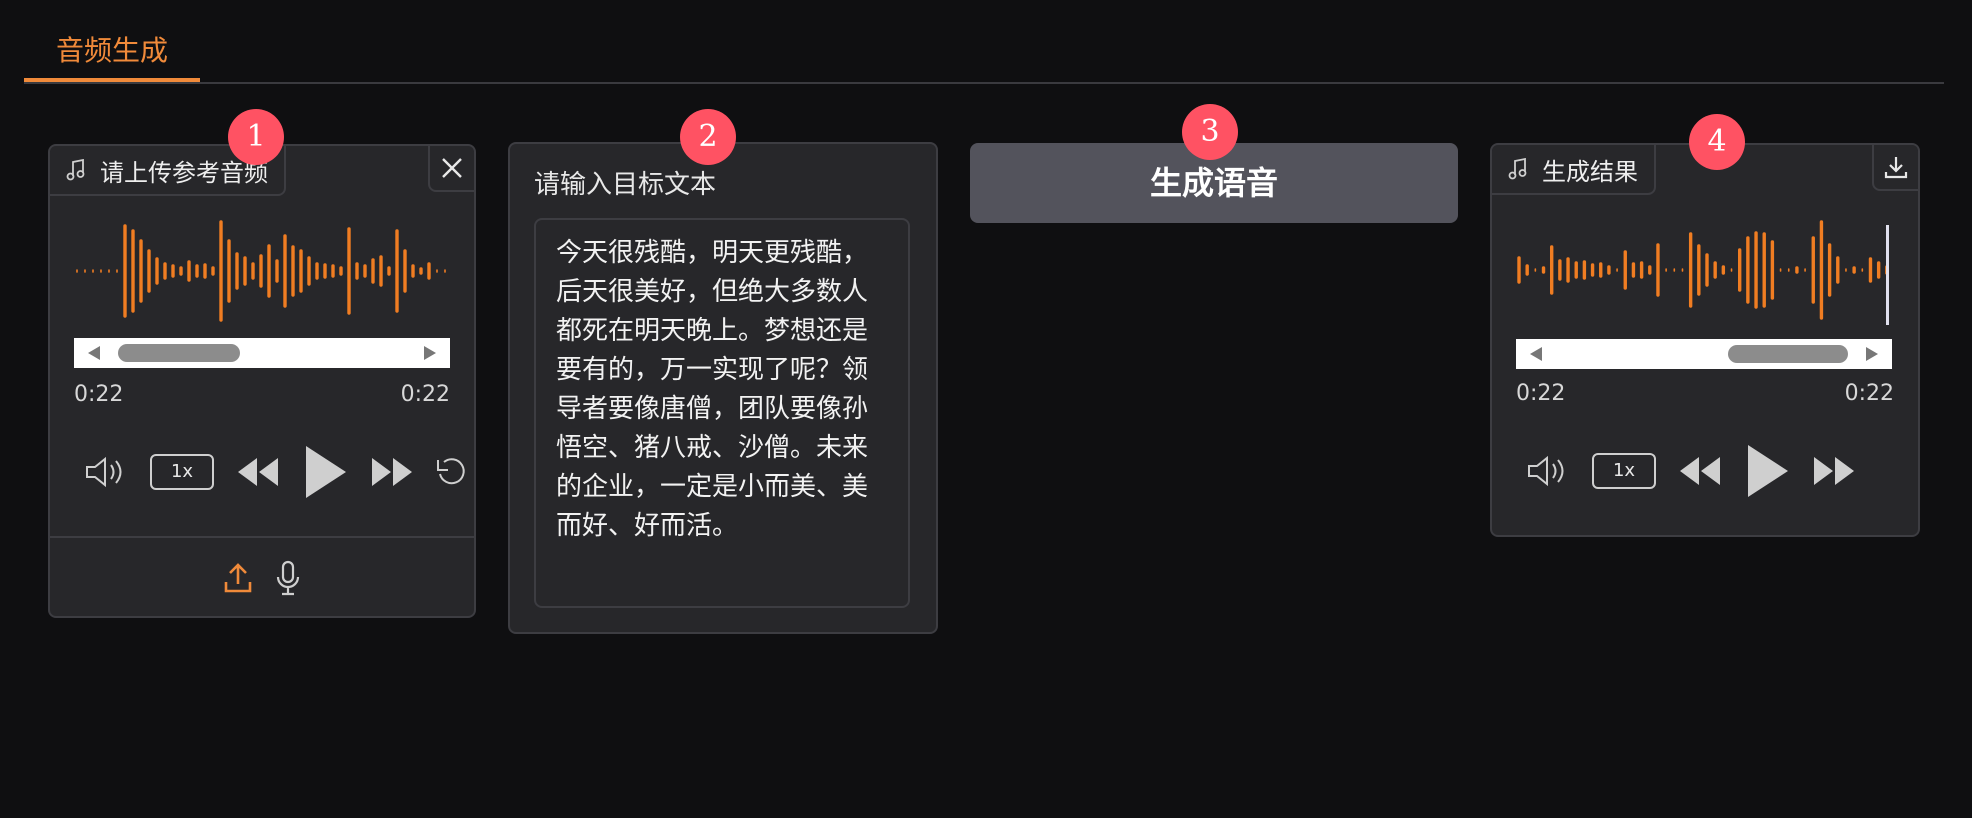 The width and height of the screenshot is (1972, 818). I want to click on result-audio-panel: 生成结果 0:22 0:22 1x, so click(1705, 340).